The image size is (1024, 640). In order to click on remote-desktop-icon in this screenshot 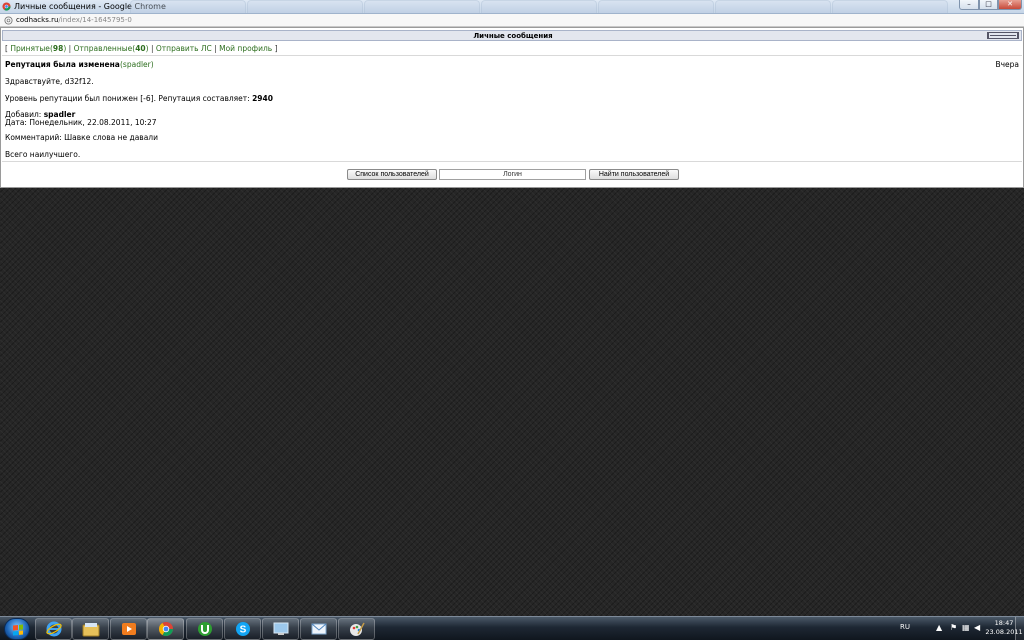, I will do `click(280, 628)`.